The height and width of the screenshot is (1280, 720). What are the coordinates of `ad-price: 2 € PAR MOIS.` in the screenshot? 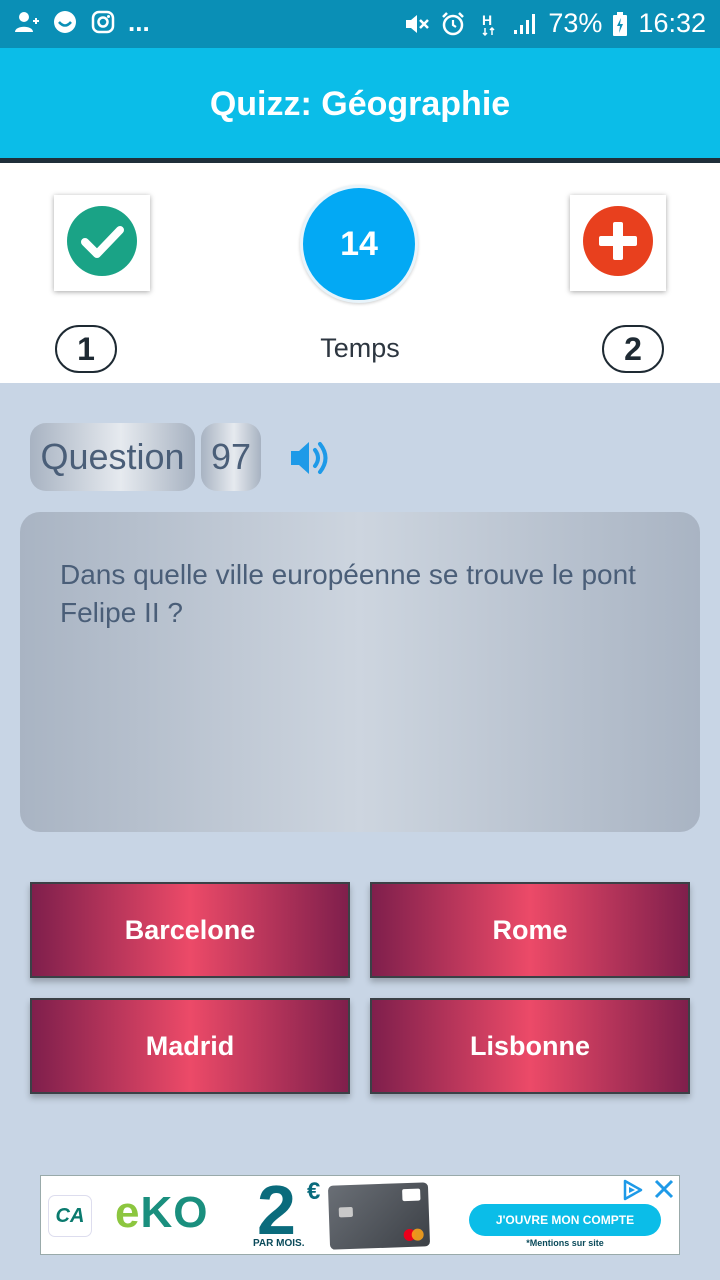 It's located at (287, 1210).